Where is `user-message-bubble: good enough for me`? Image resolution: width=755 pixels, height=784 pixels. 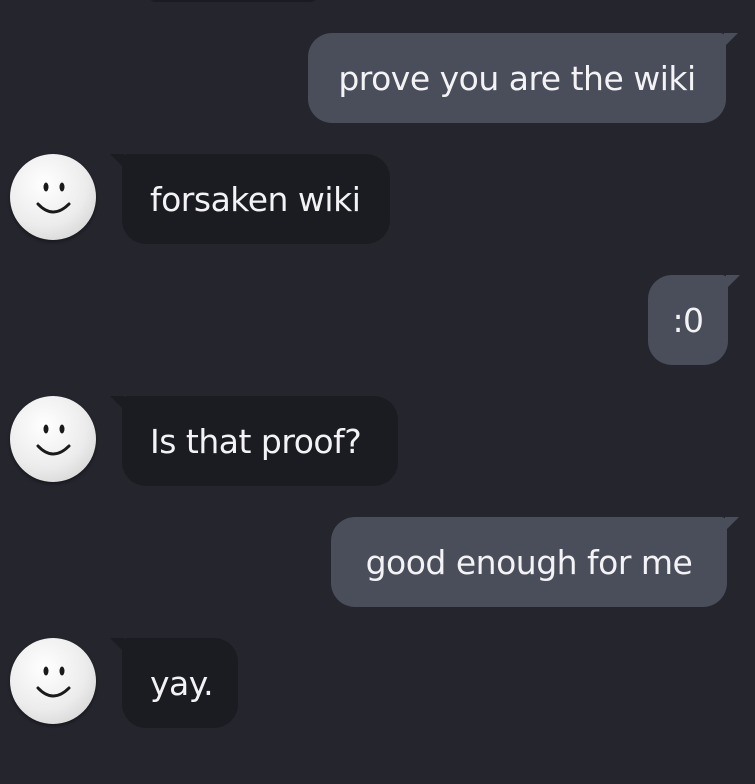
user-message-bubble: good enough for me is located at coordinates (535, 562).